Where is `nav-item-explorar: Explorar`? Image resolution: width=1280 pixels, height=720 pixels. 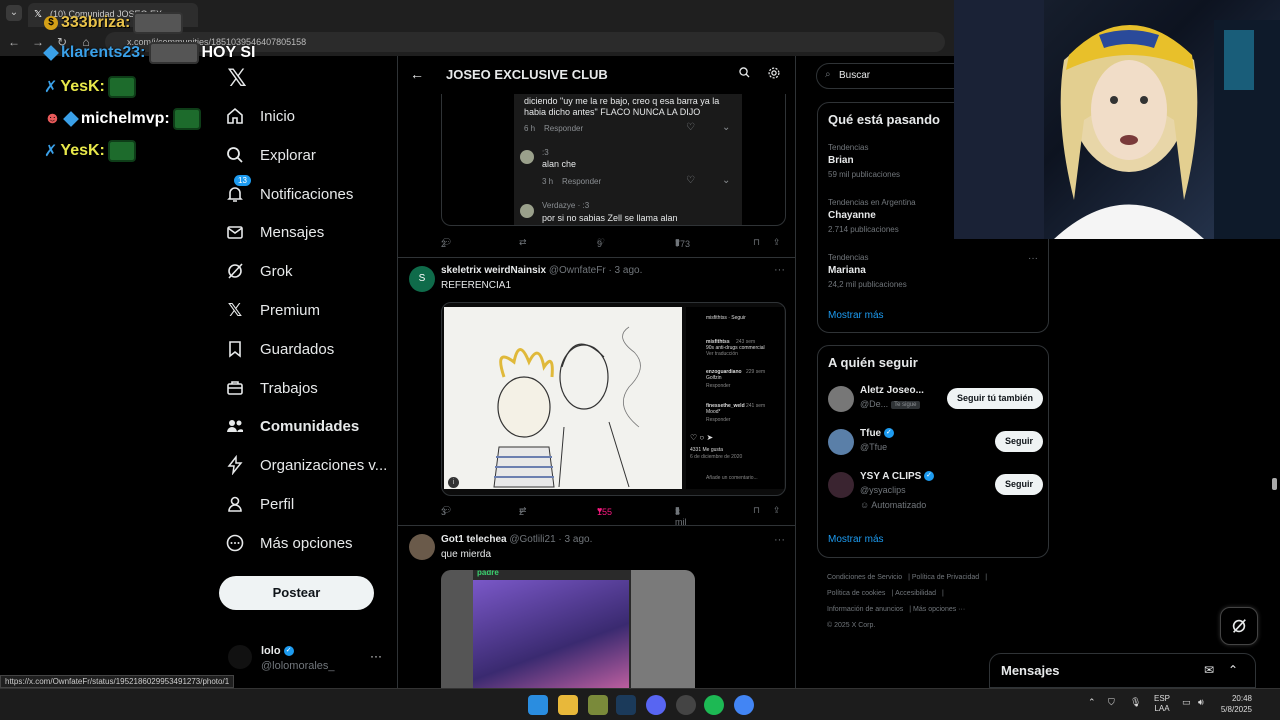
nav-item-explorar: Explorar is located at coordinates (270, 155).